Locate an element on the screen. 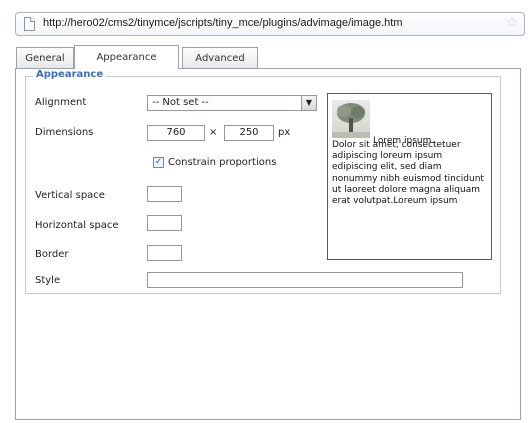 The image size is (531, 423). border-input is located at coordinates (164, 253).